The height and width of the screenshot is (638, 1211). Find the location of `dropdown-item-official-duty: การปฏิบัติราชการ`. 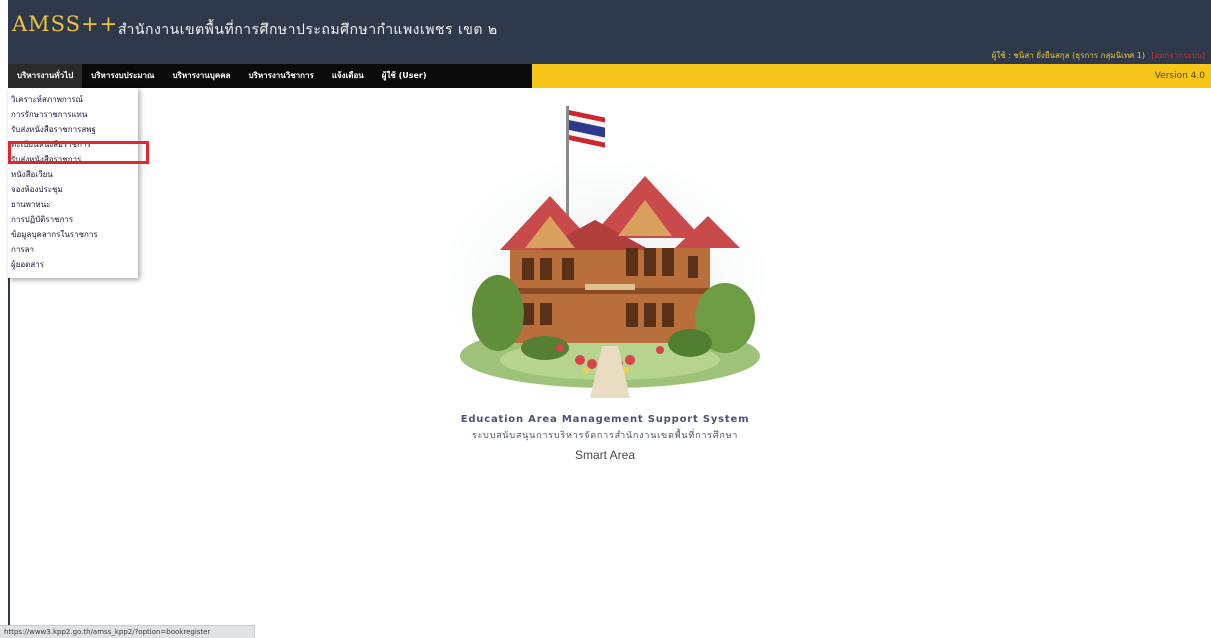

dropdown-item-official-duty: การปฏิบัติราชการ is located at coordinates (73, 219).